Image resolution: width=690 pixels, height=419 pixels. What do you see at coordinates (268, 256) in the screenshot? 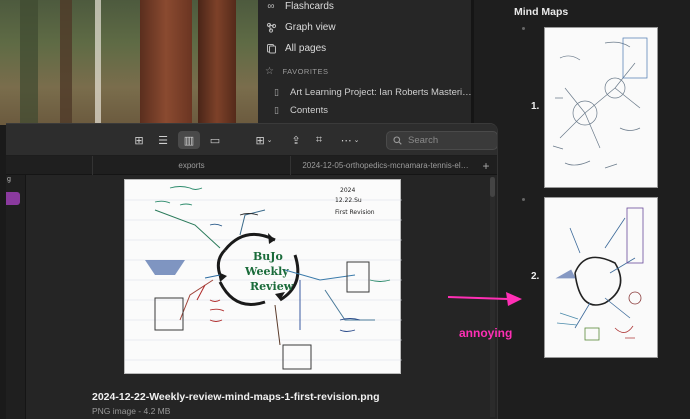
I see `svg-text: BuJo` at bounding box center [268, 256].